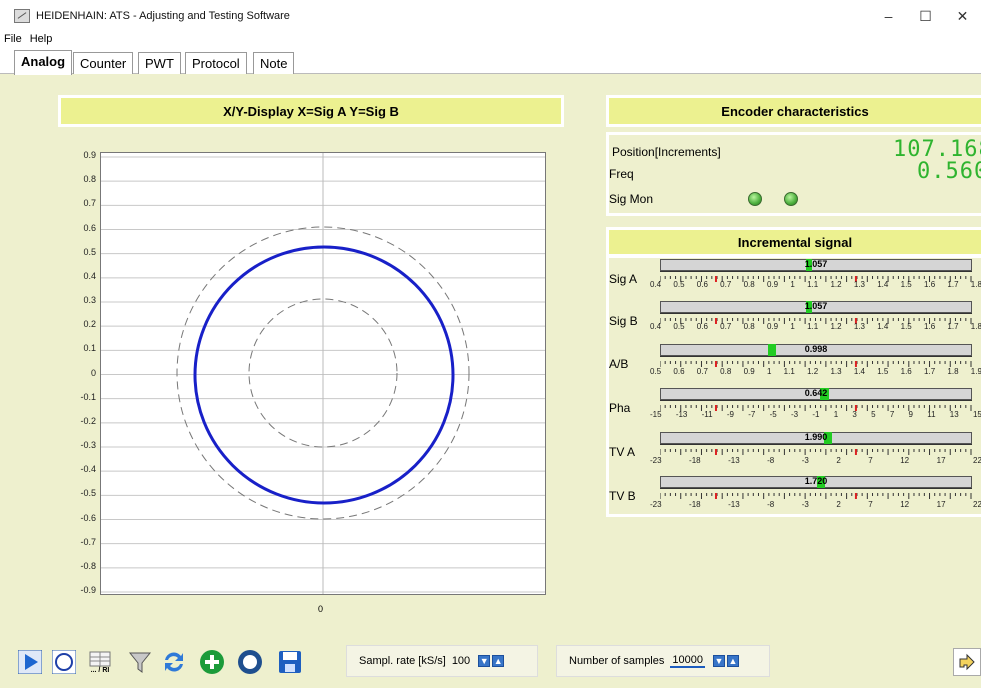  I want to click on sampl-rate-value: 100, so click(461, 661).